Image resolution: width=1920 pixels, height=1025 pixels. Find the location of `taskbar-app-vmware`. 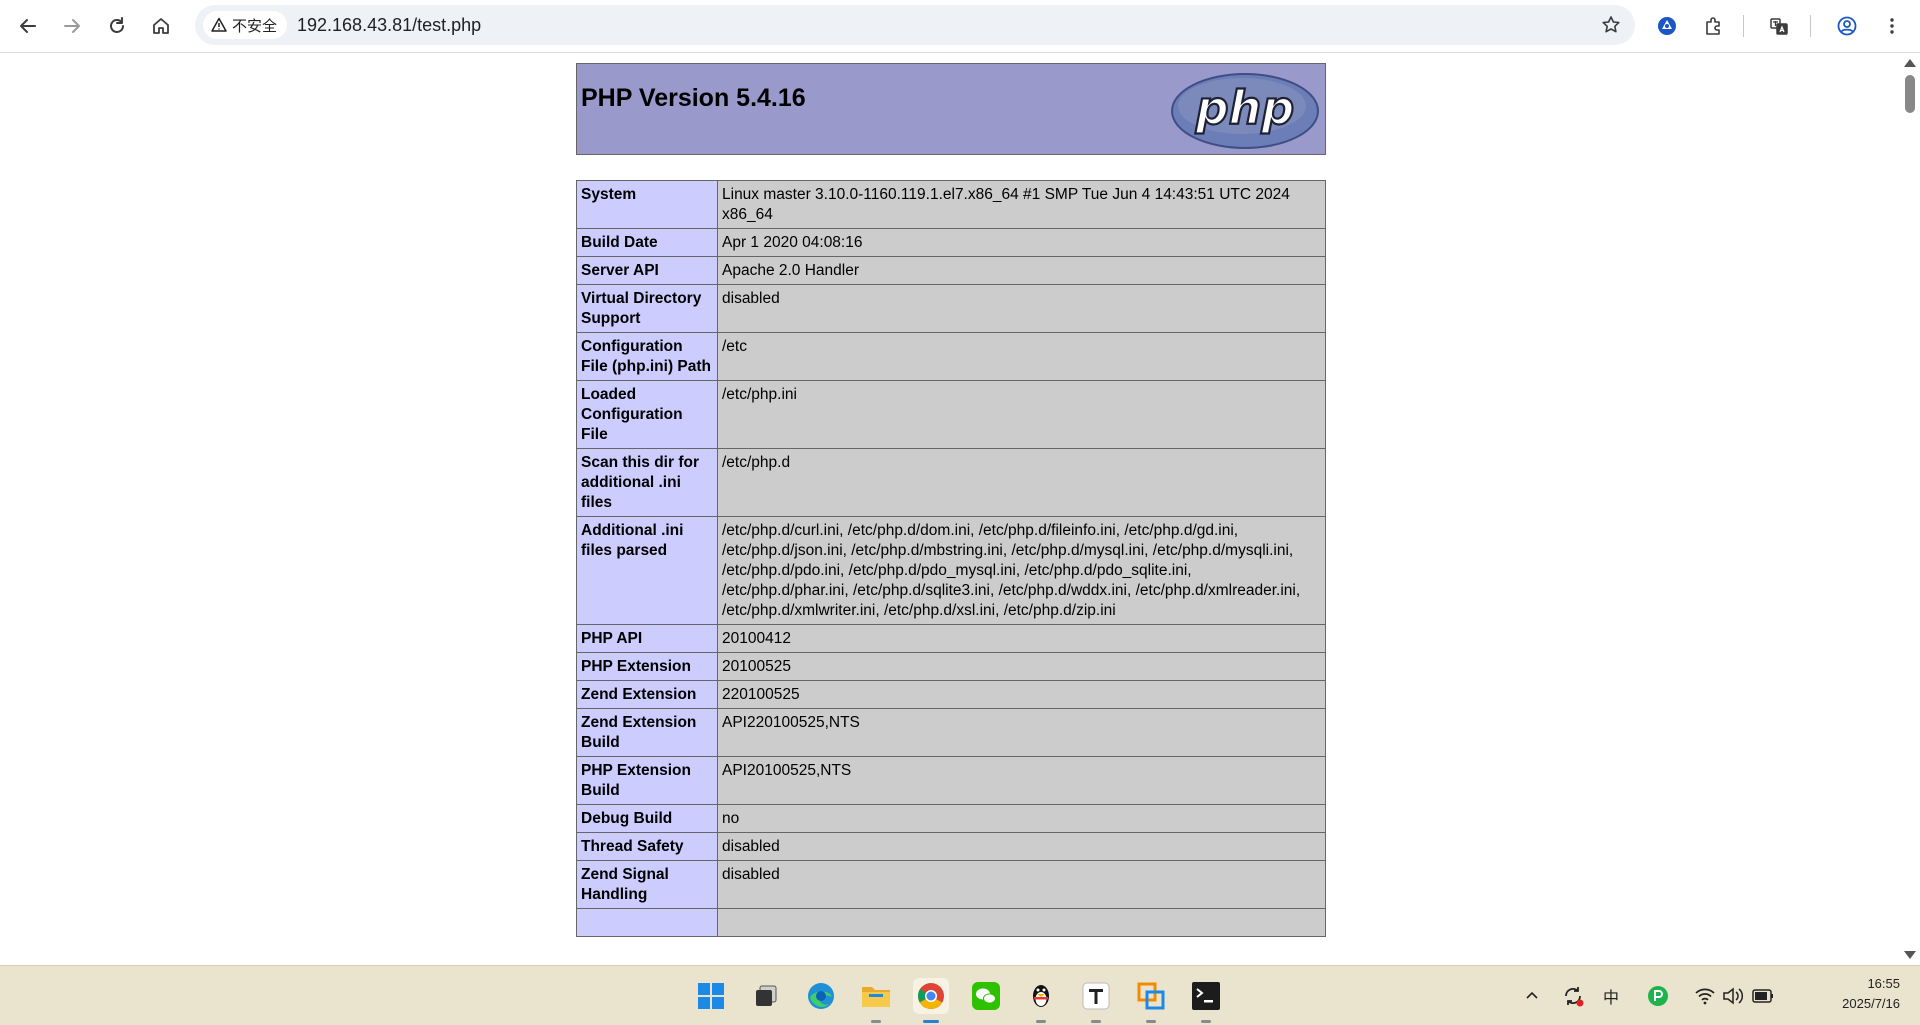

taskbar-app-vmware is located at coordinates (1151, 1000).